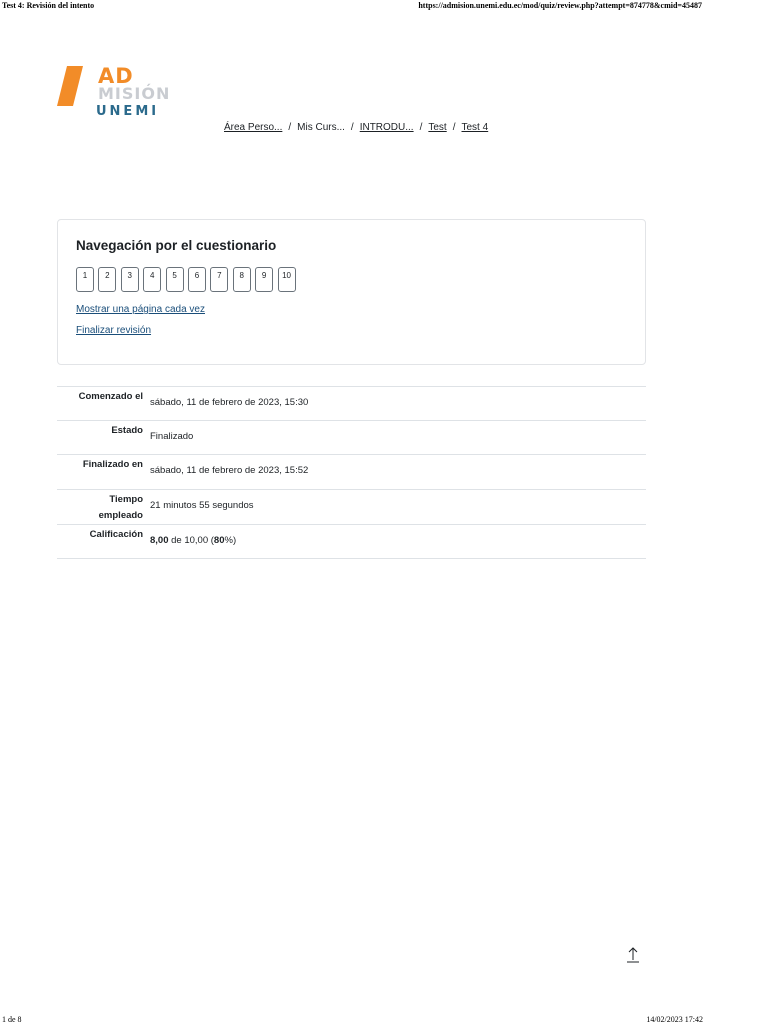  I want to click on grade-value: 8,00 de 10,00 (80%), so click(193, 540).